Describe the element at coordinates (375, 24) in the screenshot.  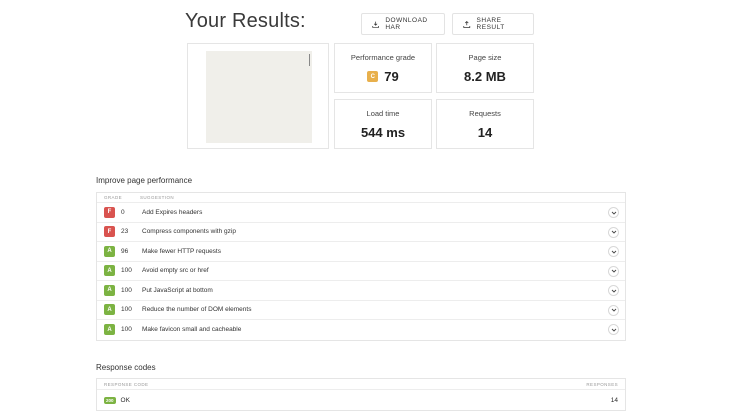
I see `download-icon` at that location.